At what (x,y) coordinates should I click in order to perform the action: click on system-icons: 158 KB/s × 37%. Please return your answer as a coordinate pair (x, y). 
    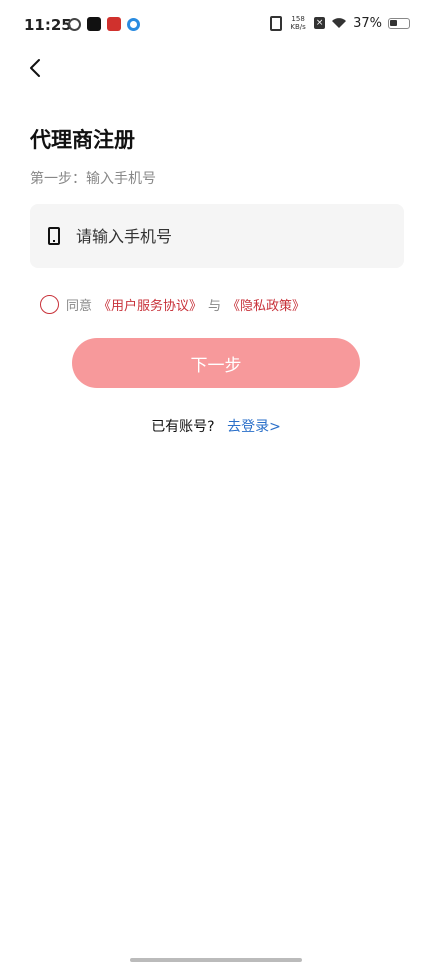
    Looking at the image, I should click on (340, 23).